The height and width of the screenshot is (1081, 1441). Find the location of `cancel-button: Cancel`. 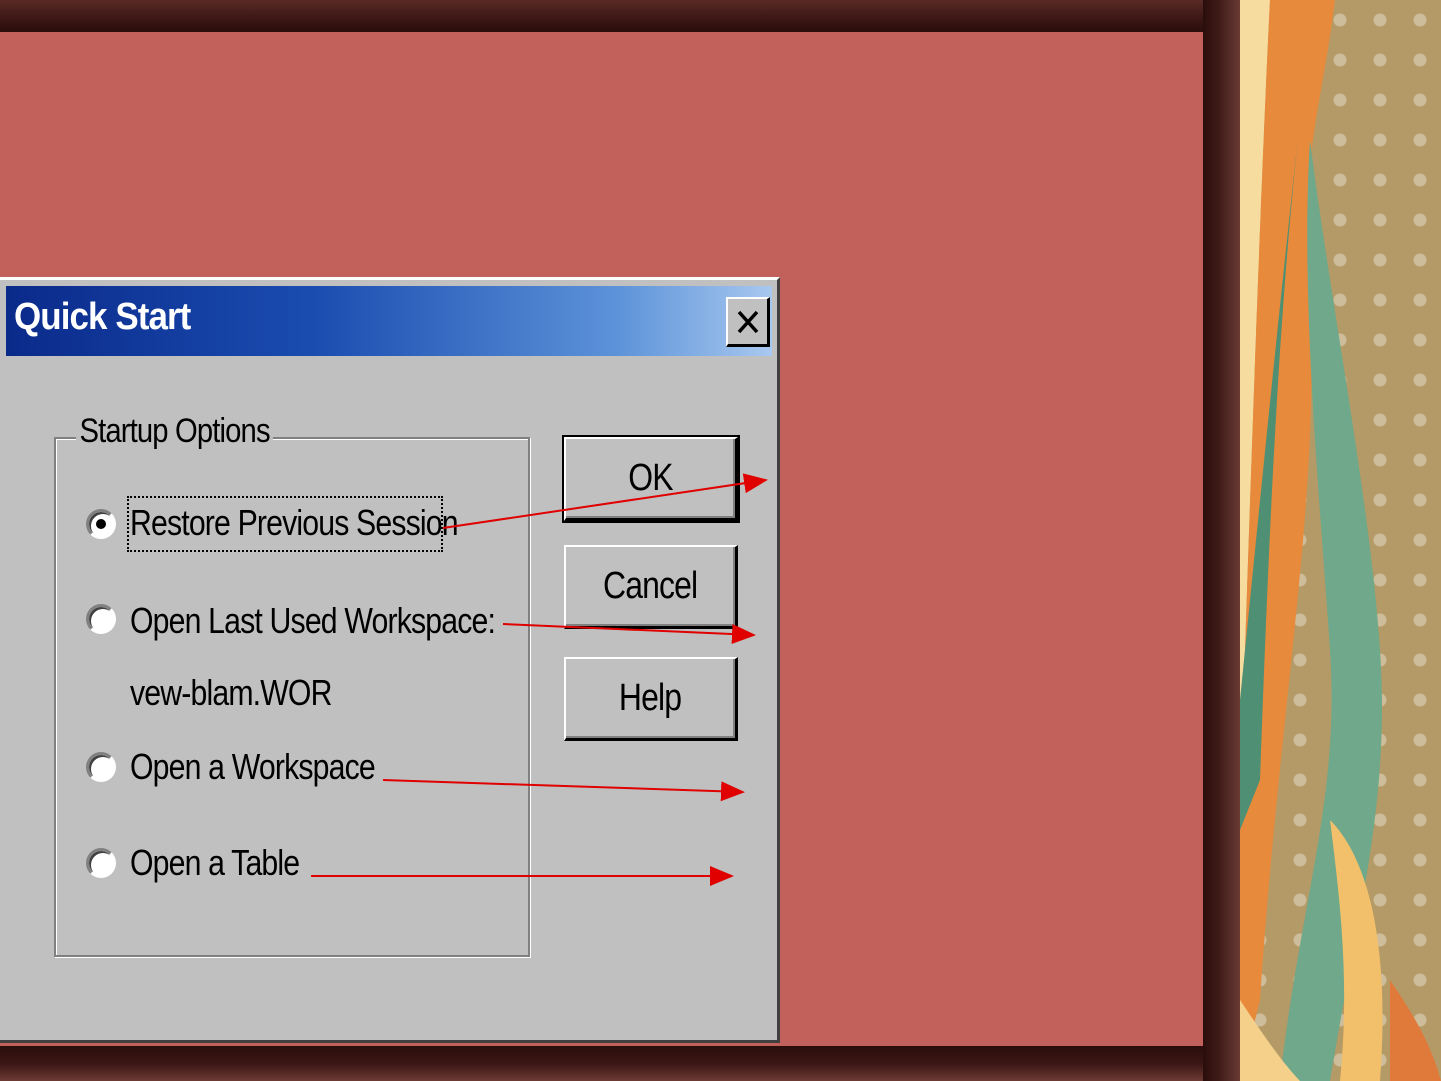

cancel-button: Cancel is located at coordinates (651, 587).